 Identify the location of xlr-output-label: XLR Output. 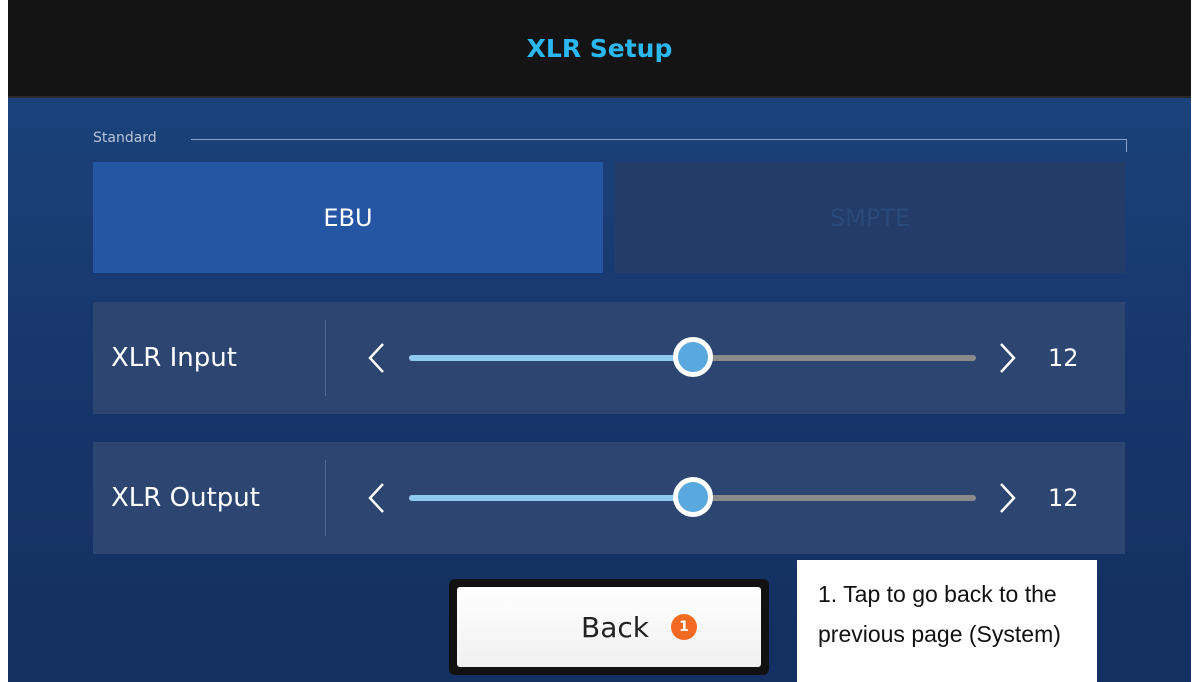
(185, 498).